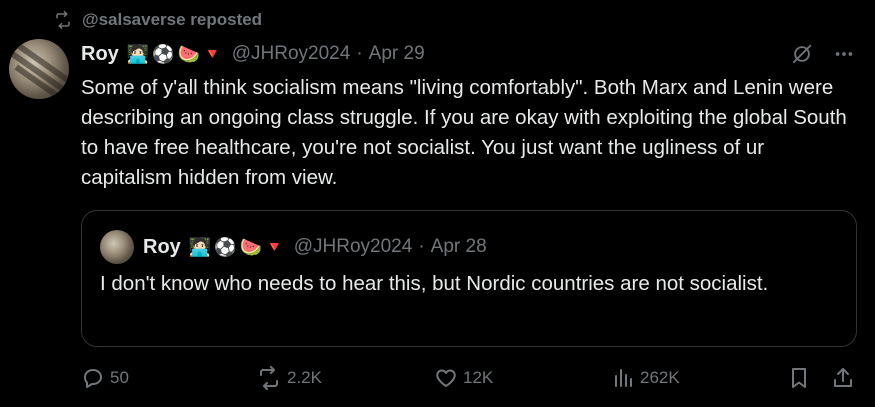 The height and width of the screenshot is (407, 875). I want to click on quote-author-handle: @JHRoy2024, so click(353, 246).